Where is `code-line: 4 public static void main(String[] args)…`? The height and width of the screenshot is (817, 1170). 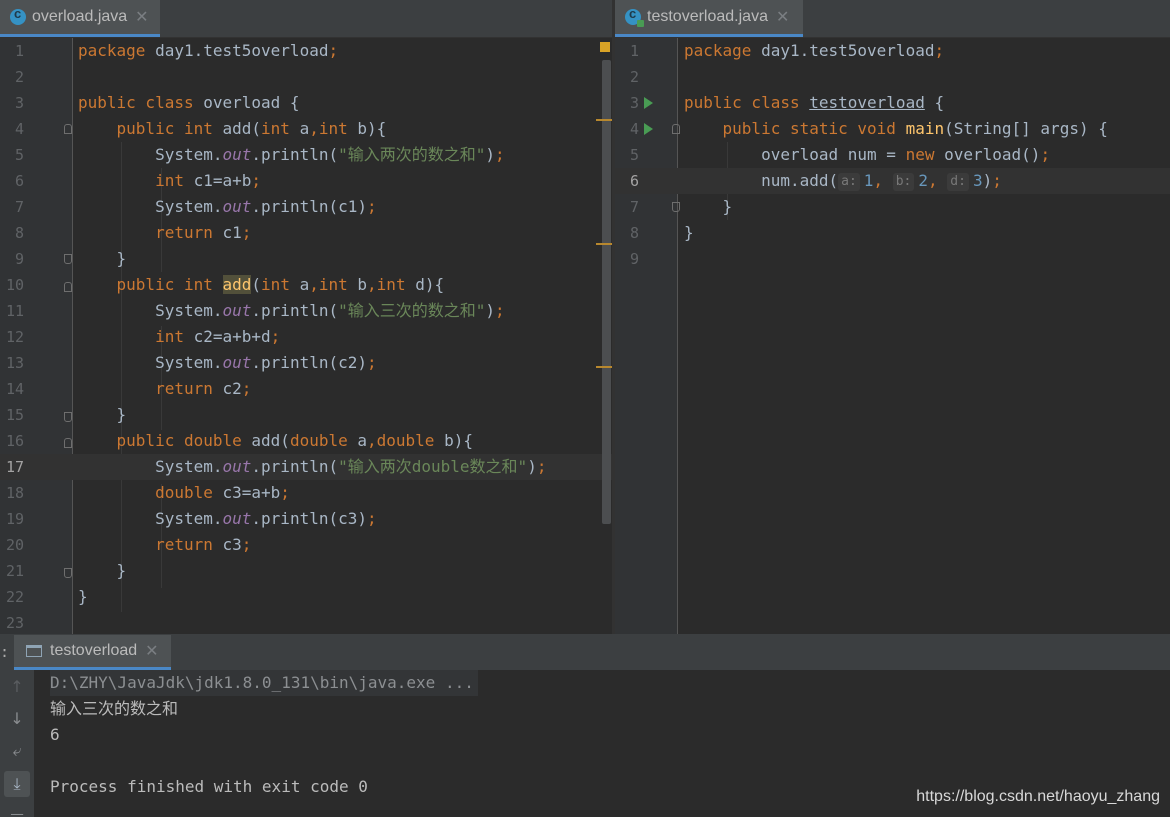
code-line: 4 public static void main(String[] args)… is located at coordinates (868, 128).